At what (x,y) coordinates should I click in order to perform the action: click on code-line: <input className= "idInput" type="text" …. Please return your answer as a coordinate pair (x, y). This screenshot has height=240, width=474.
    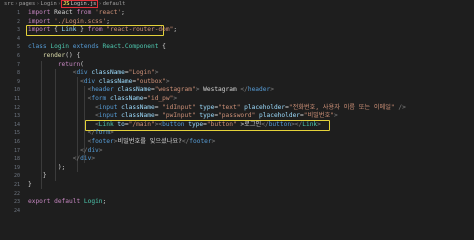
    Looking at the image, I should click on (217, 108).